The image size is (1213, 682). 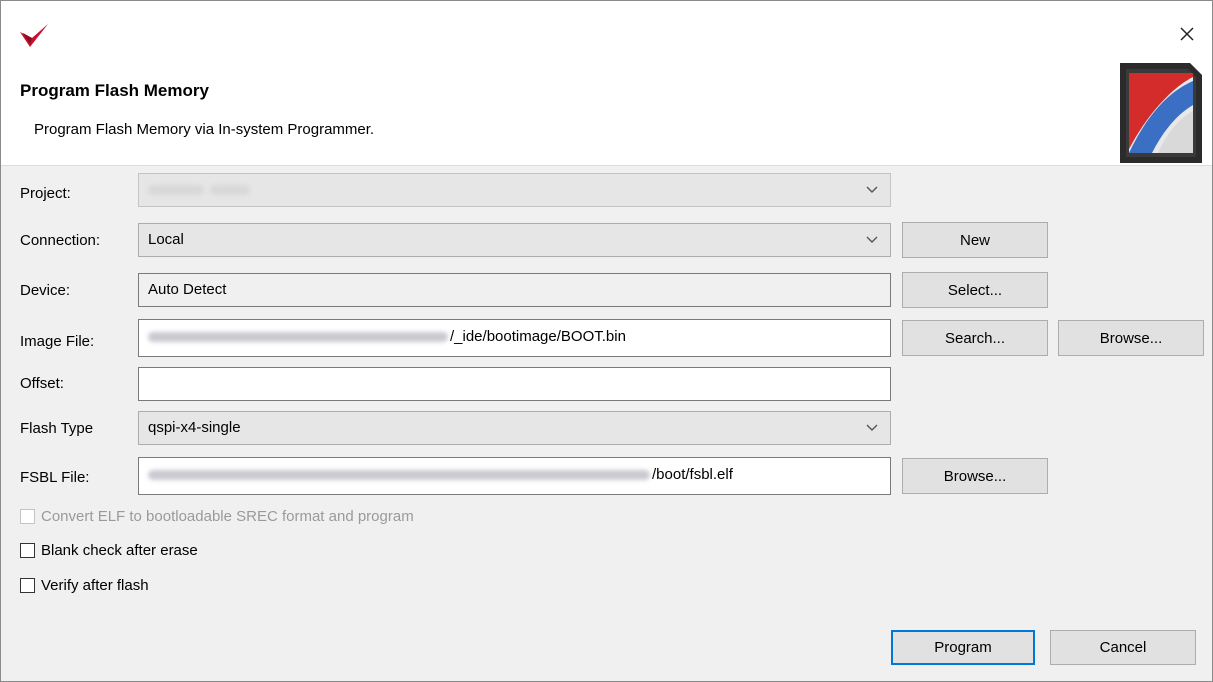 What do you see at coordinates (95, 585) in the screenshot?
I see `verify-label: Verify after flash` at bounding box center [95, 585].